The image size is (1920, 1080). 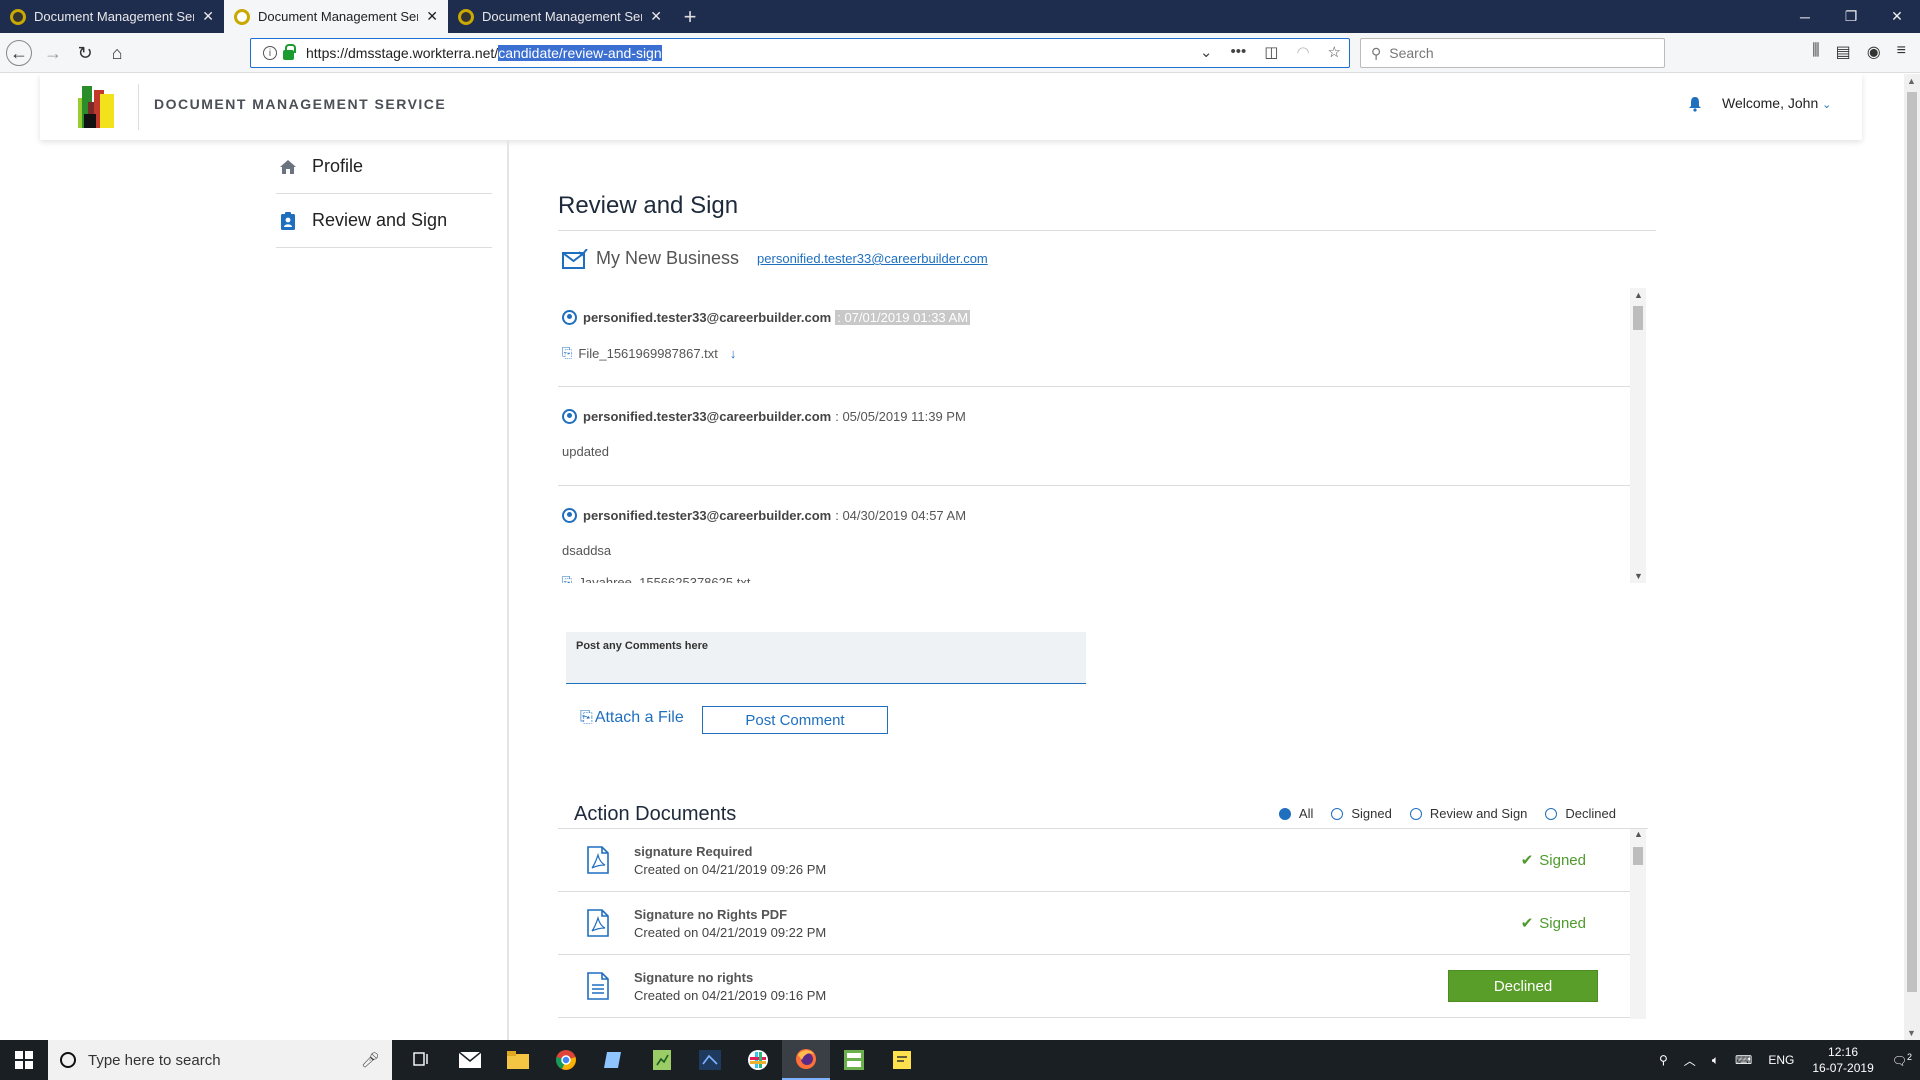 I want to click on home-icon: ⌂, so click(x=117, y=53).